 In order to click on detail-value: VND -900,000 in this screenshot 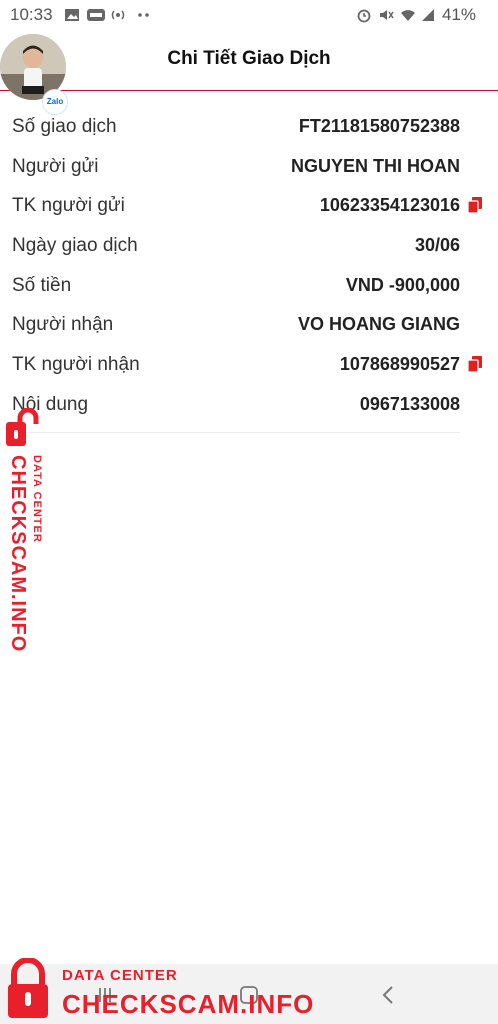, I will do `click(402, 284)`.